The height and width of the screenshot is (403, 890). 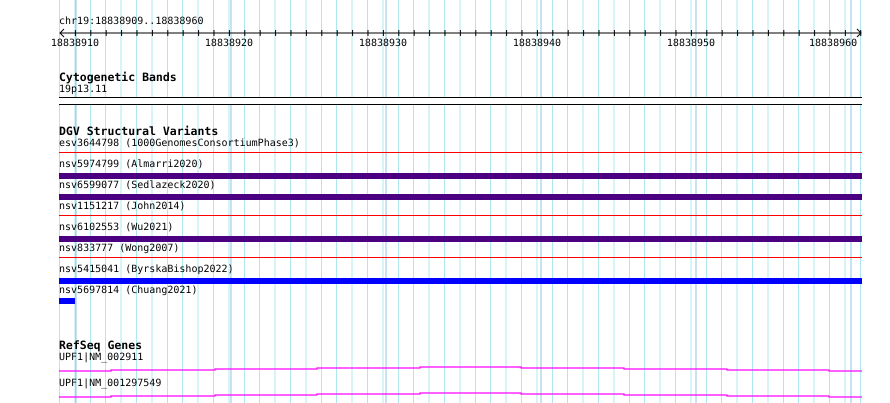 I want to click on variant-label: nsv6599077 (Sedlazeck2020), so click(x=137, y=186).